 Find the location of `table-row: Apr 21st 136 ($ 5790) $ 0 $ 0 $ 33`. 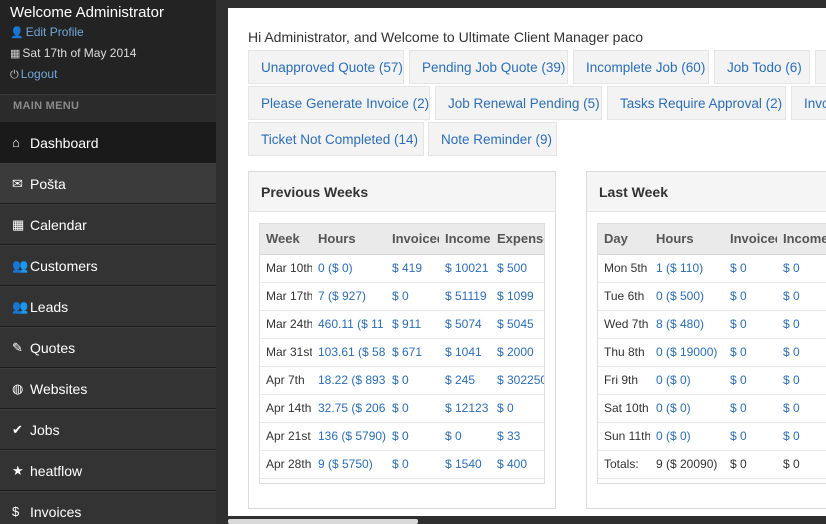

table-row: Apr 21st 136 ($ 5790) $ 0 $ 0 $ 33 is located at coordinates (402, 436).